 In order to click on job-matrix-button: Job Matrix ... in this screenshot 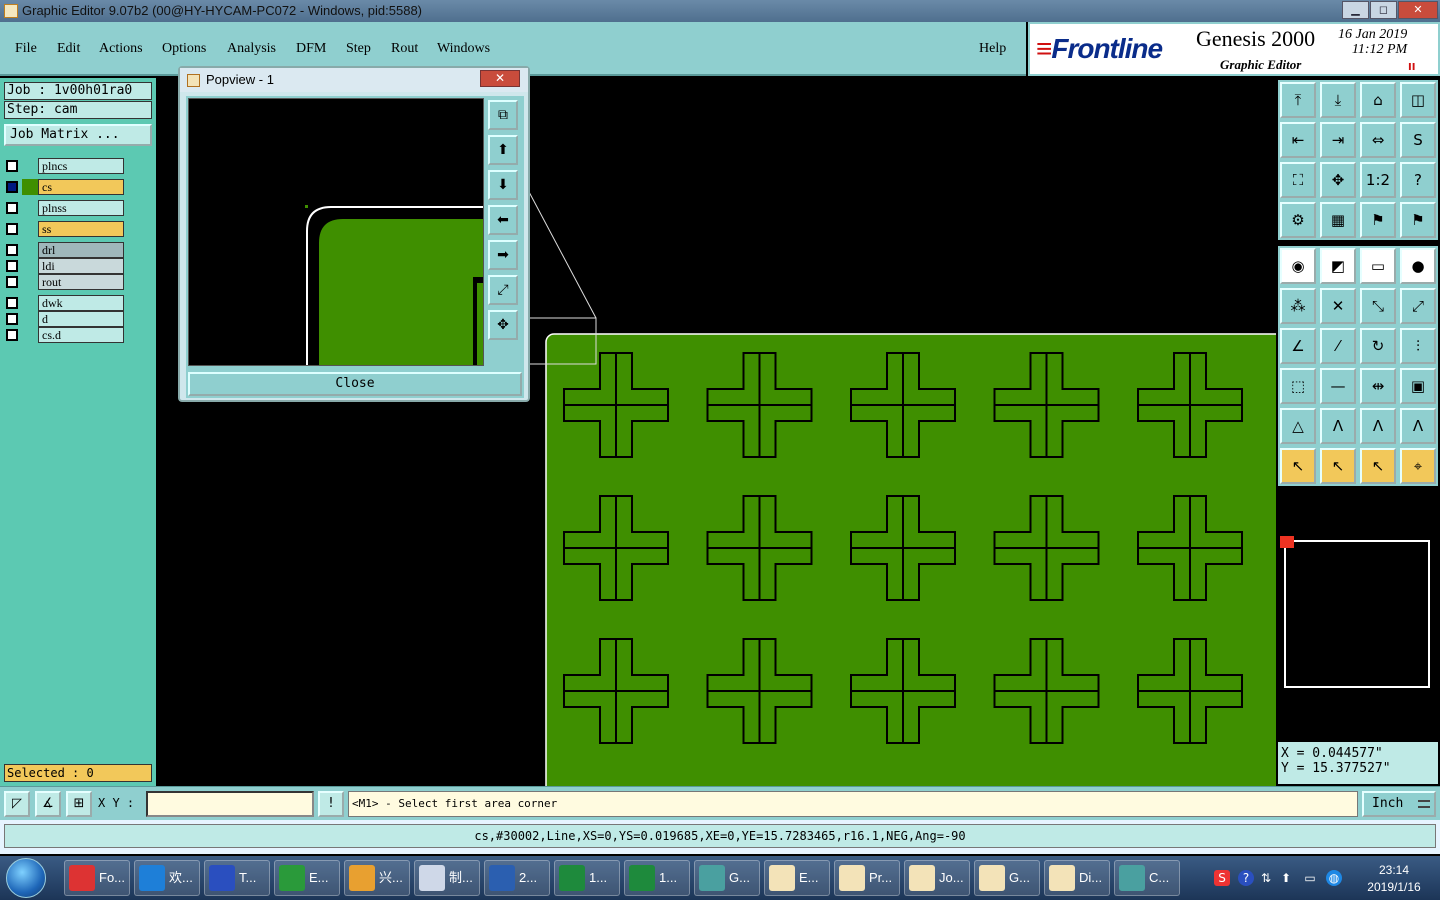, I will do `click(78, 135)`.